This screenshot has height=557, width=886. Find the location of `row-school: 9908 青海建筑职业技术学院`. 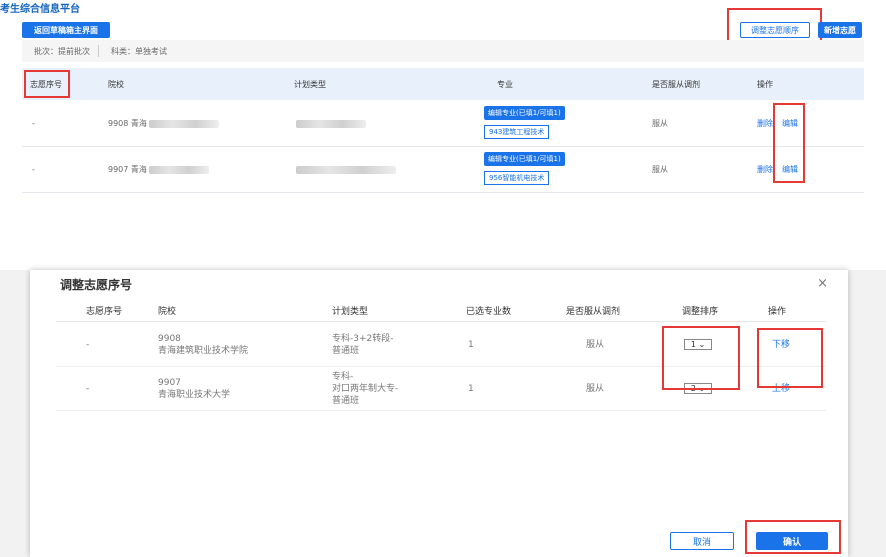

row-school: 9908 青海建筑职业技术学院 is located at coordinates (203, 344).